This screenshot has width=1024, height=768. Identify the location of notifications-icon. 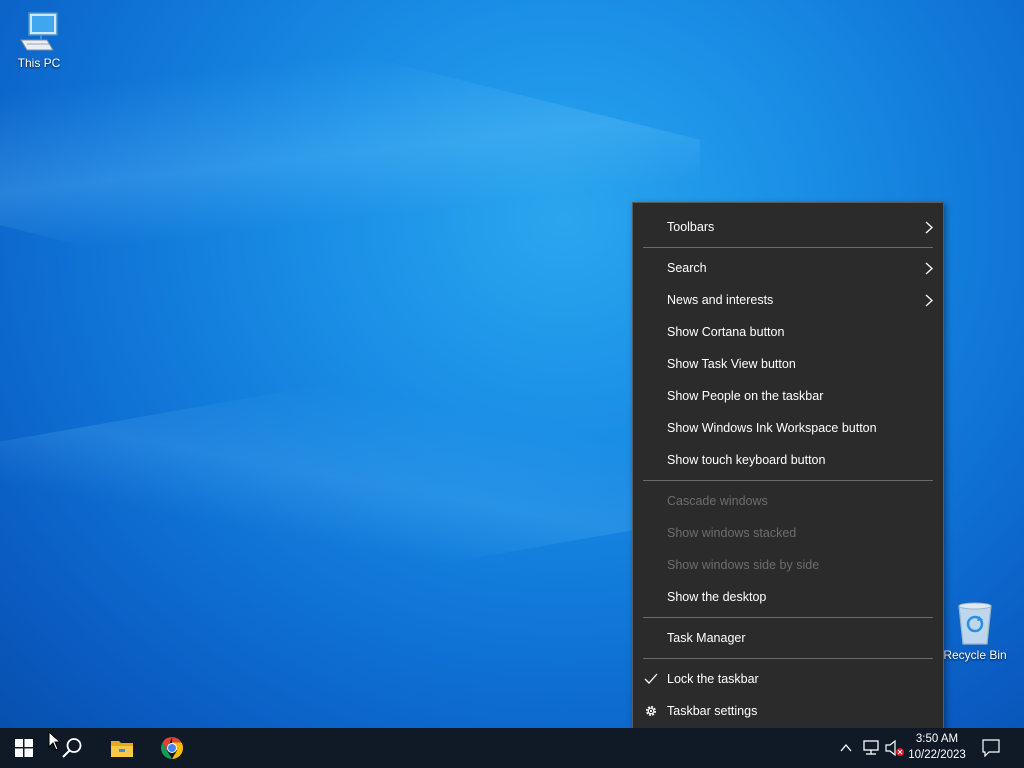
(991, 748).